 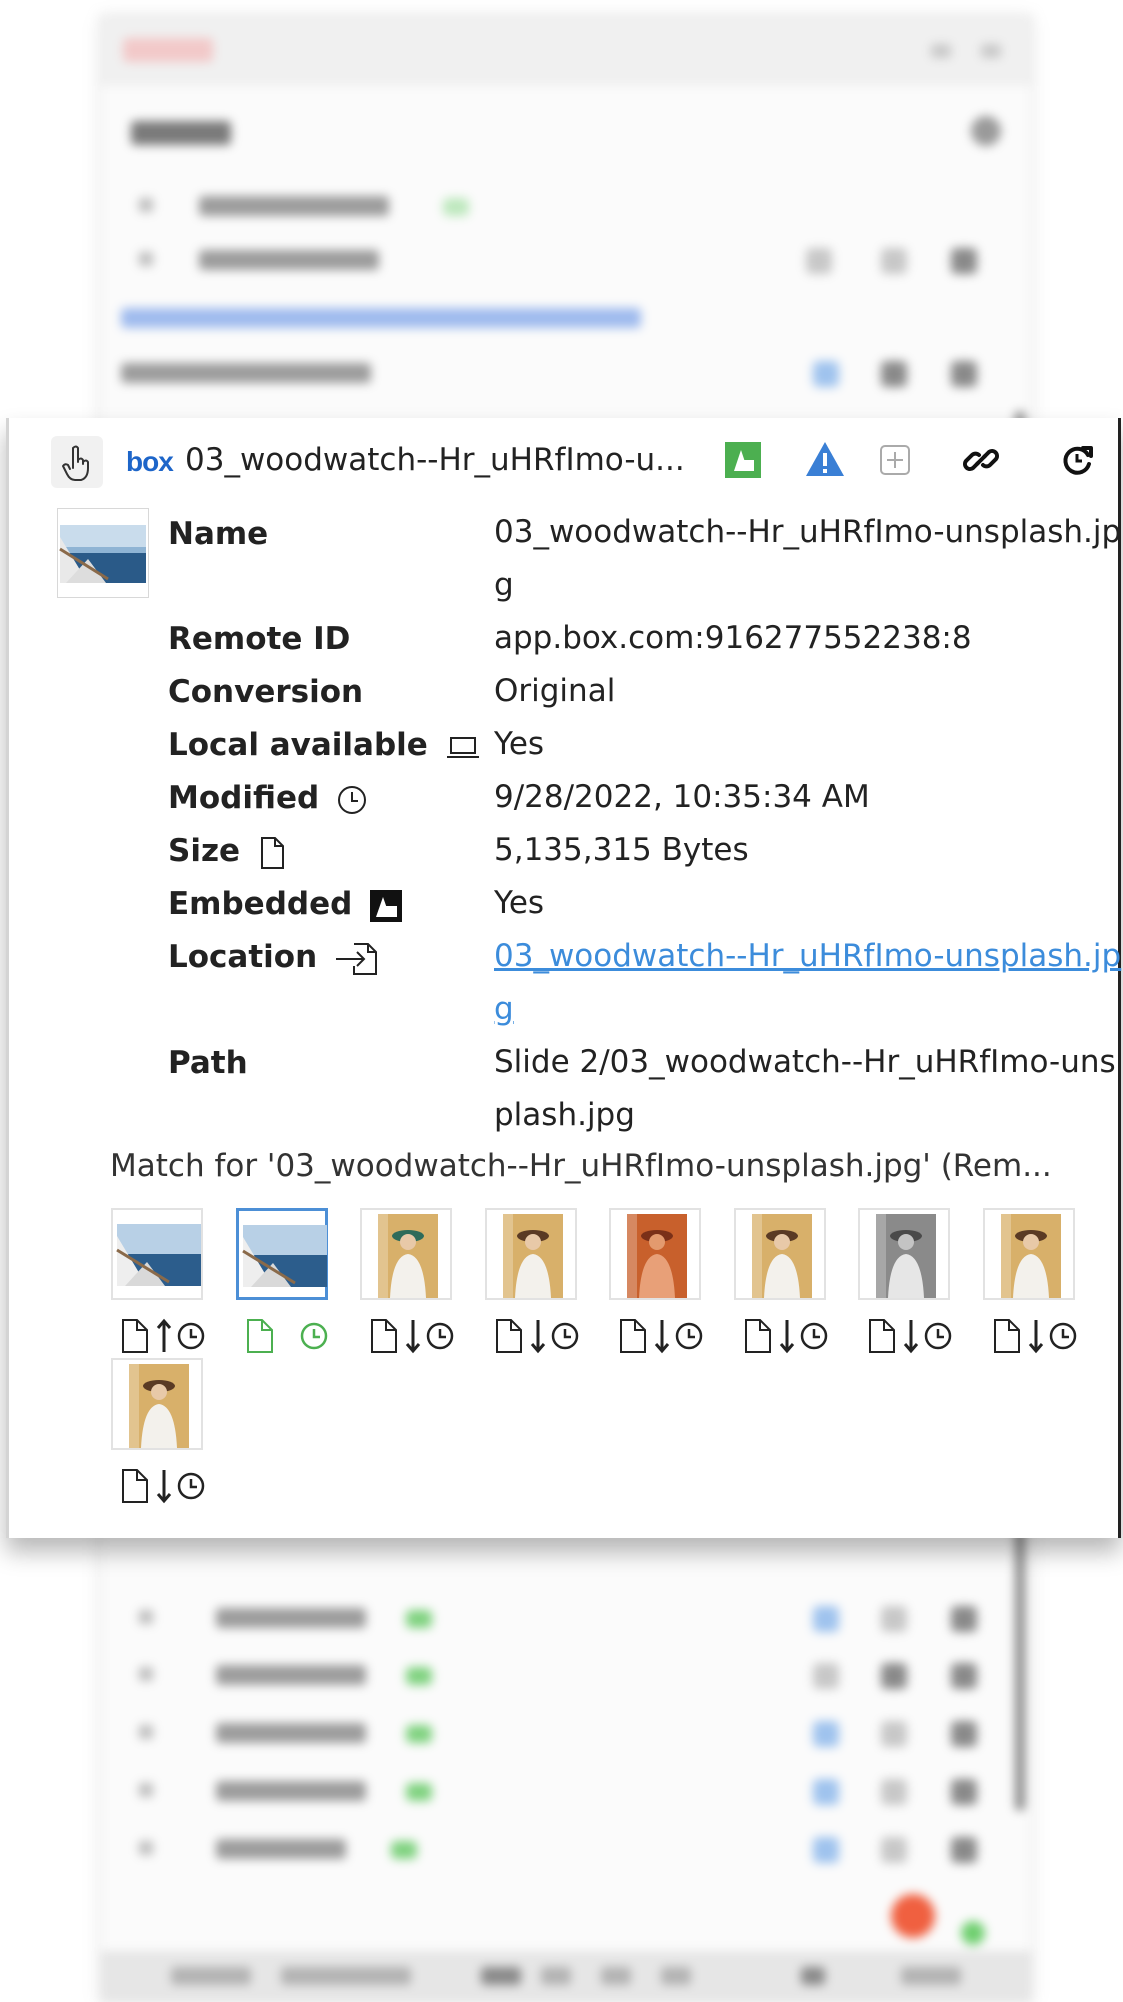 What do you see at coordinates (743, 460) in the screenshot?
I see `embedded-green-icon` at bounding box center [743, 460].